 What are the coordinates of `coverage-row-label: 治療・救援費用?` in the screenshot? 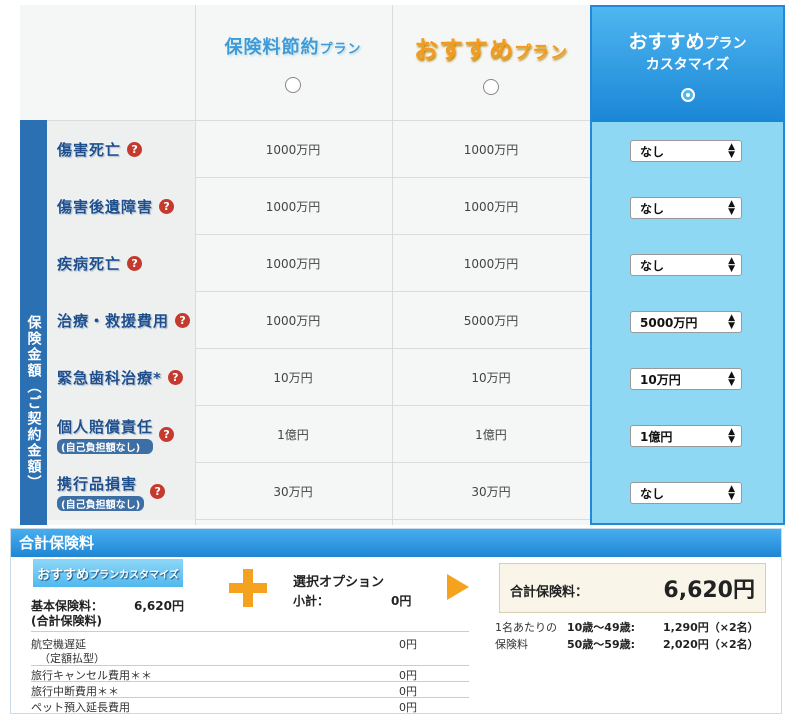 It's located at (121, 320).